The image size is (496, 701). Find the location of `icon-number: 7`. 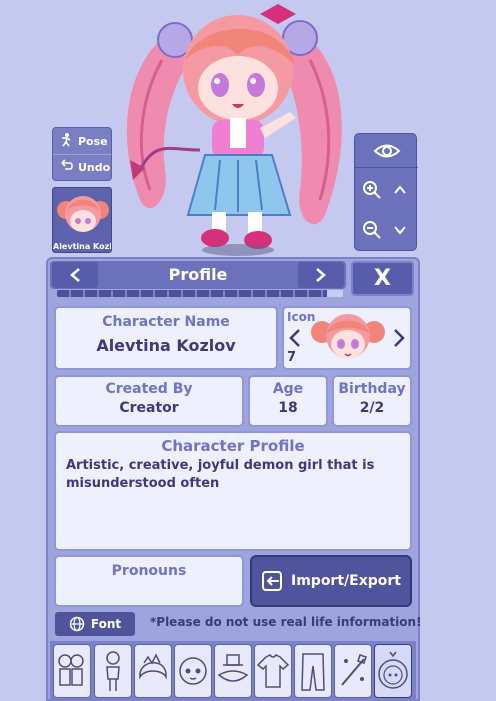

icon-number: 7 is located at coordinates (292, 357).